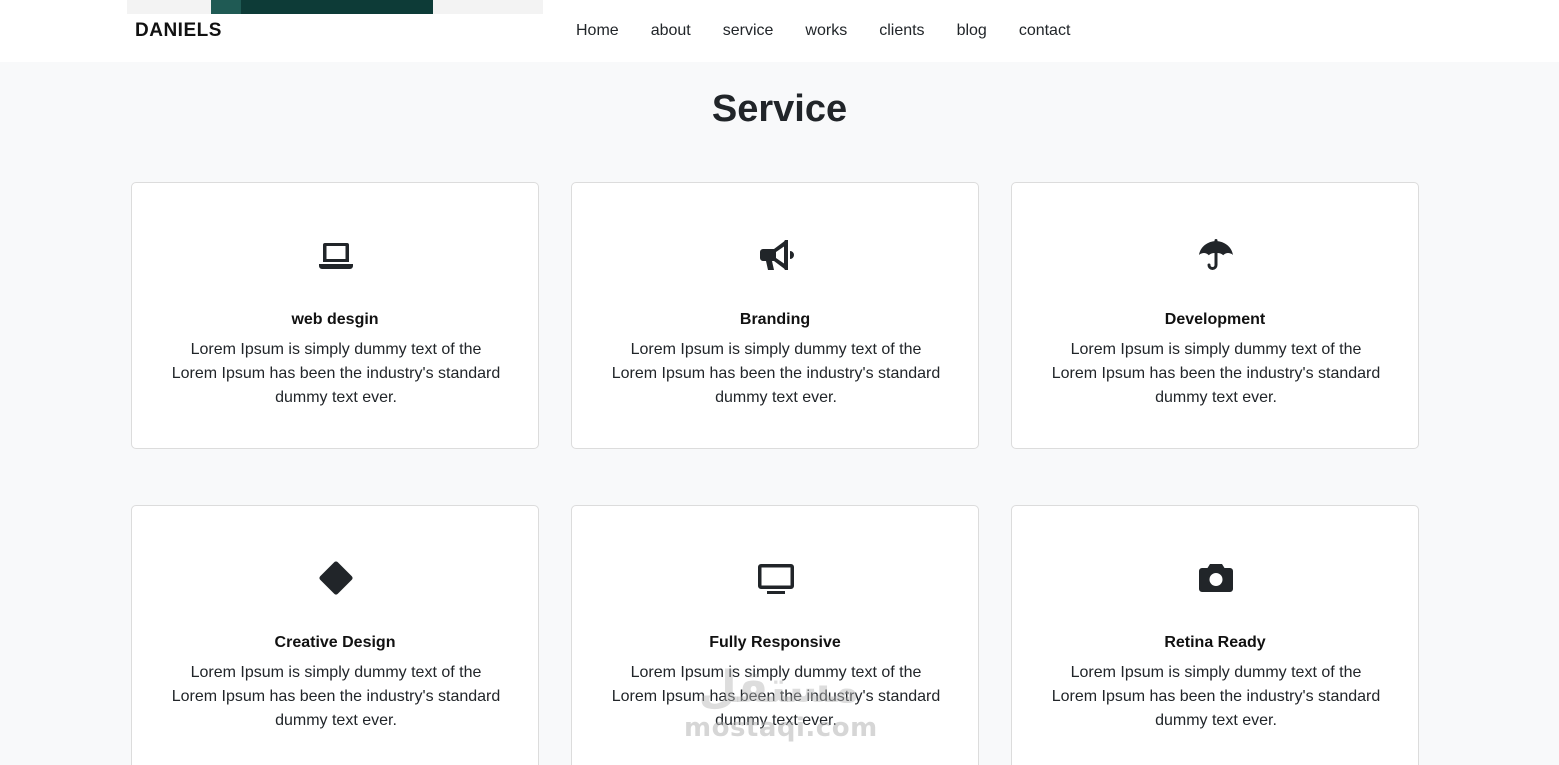  I want to click on nav-link-contact: contact, so click(1045, 31).